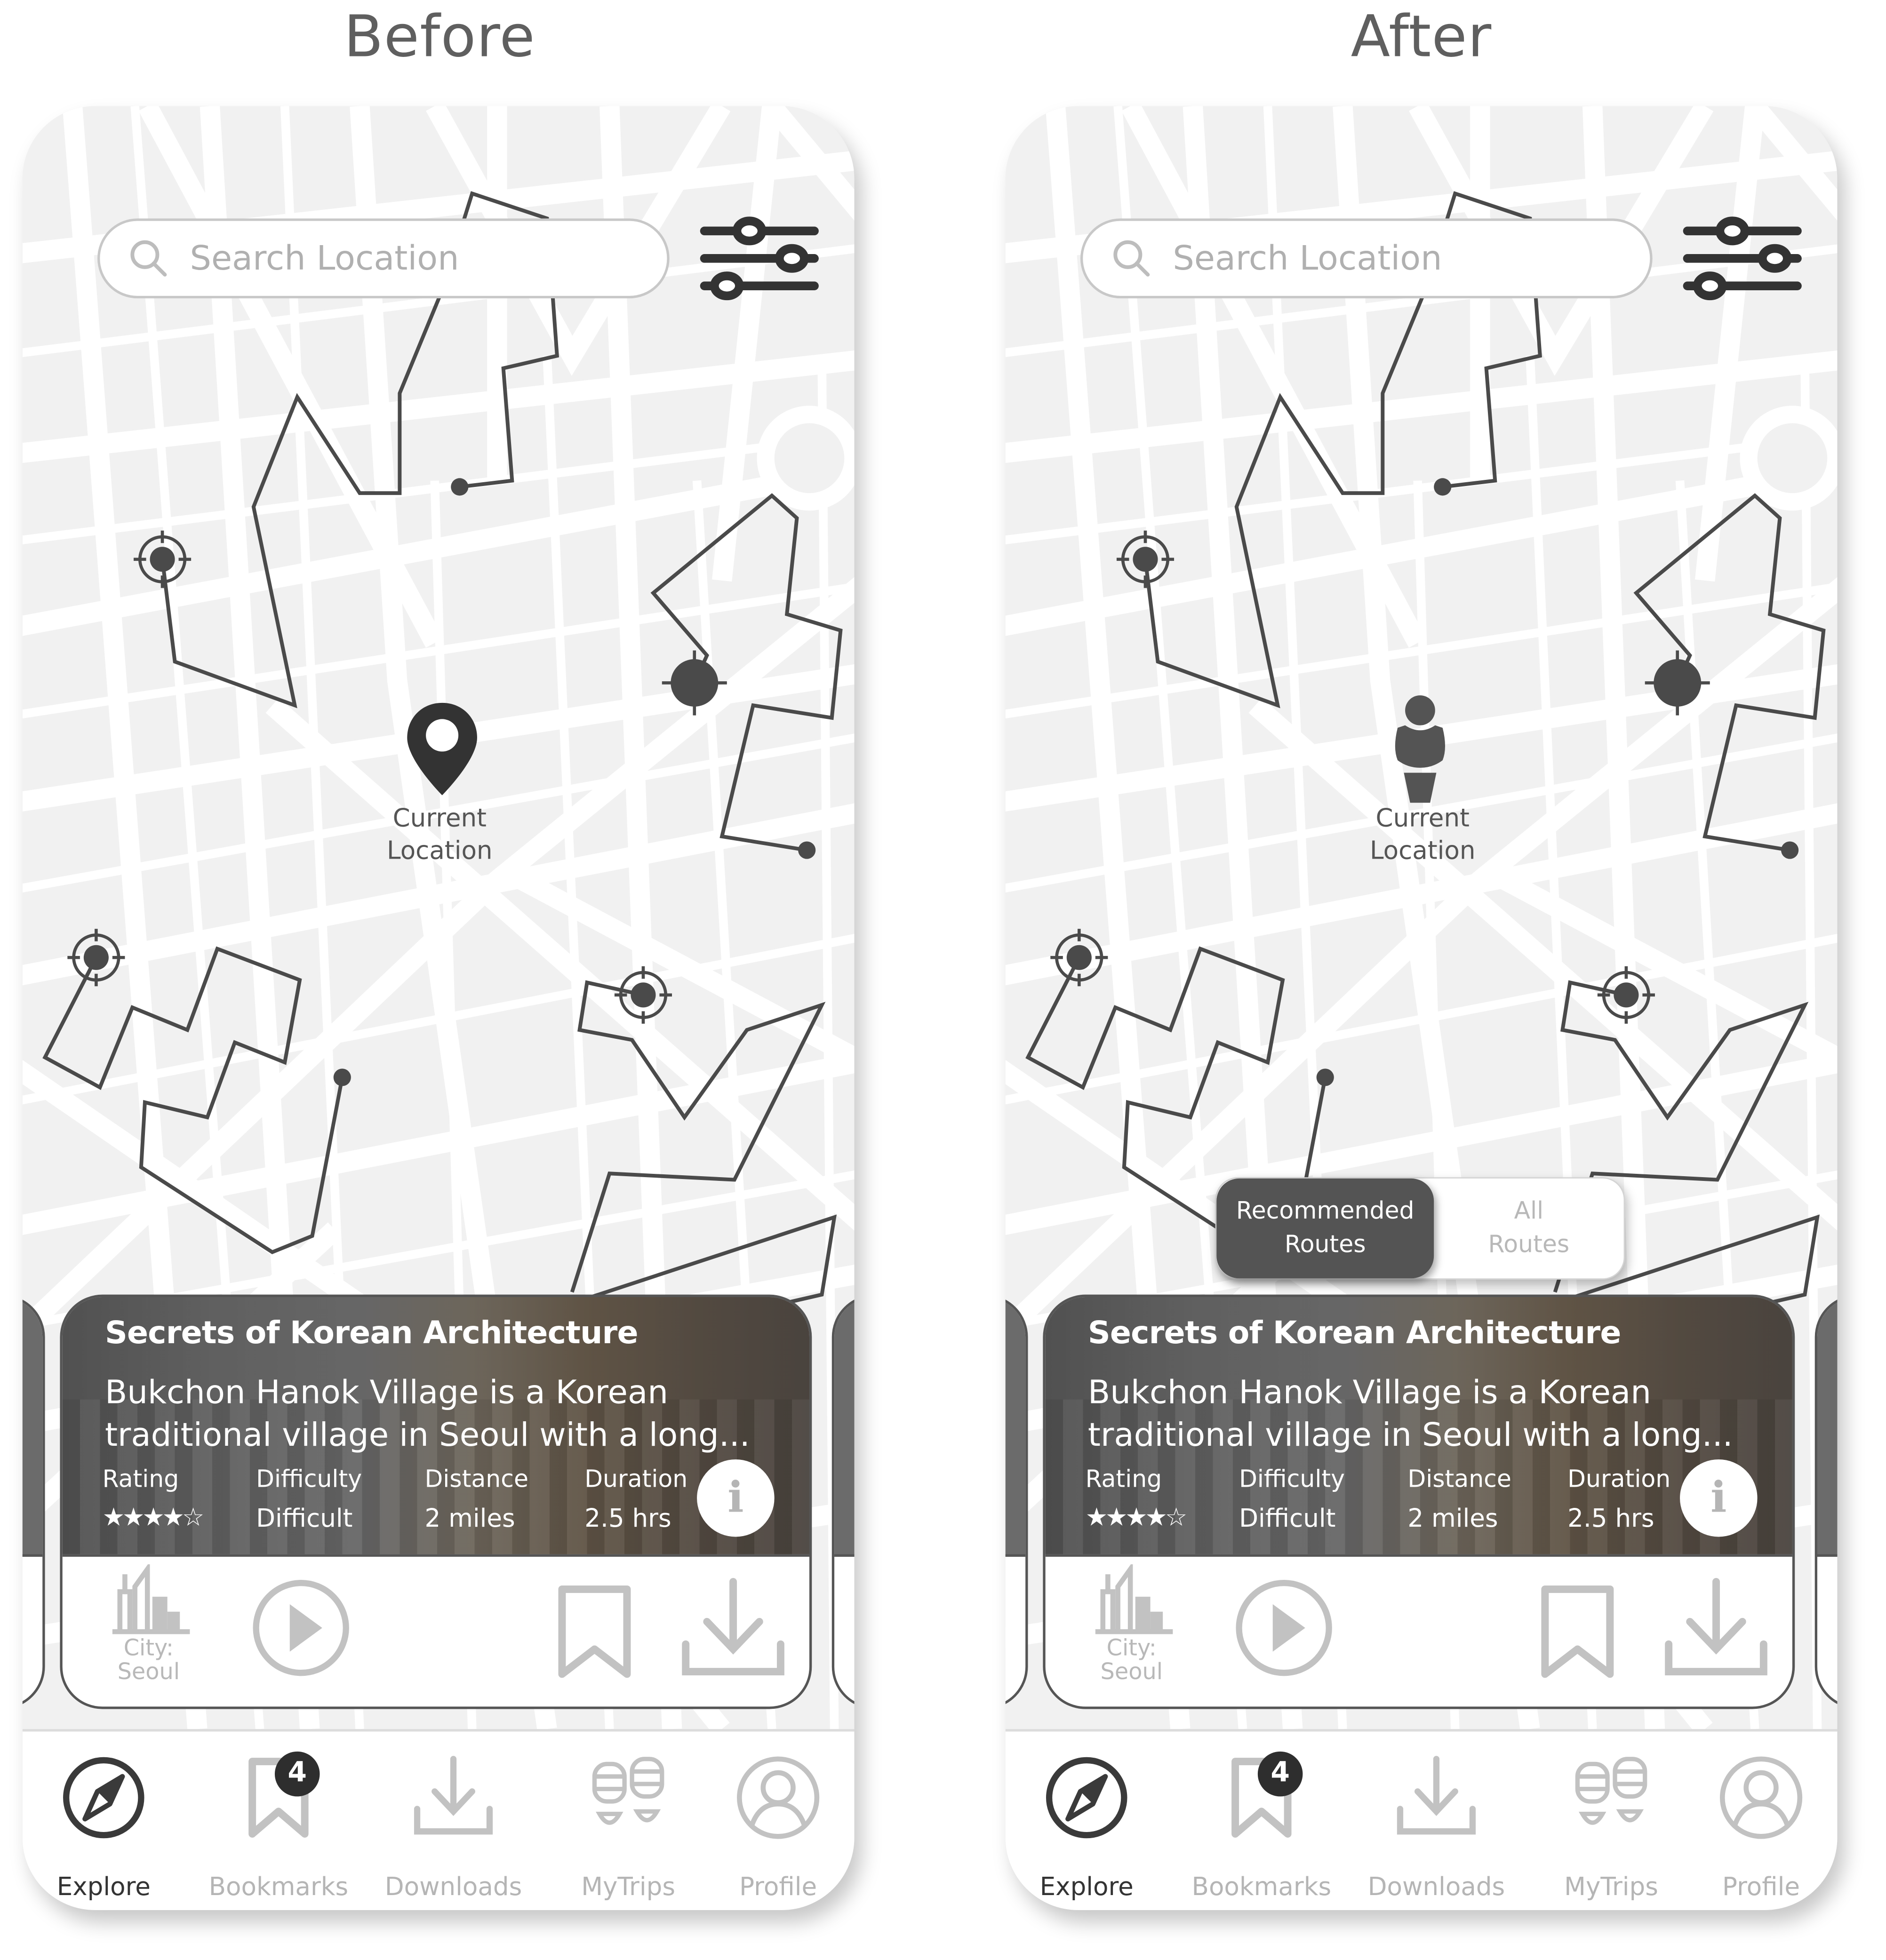  What do you see at coordinates (1325, 1211) in the screenshot?
I see `recommended-routes-line1: Recommended` at bounding box center [1325, 1211].